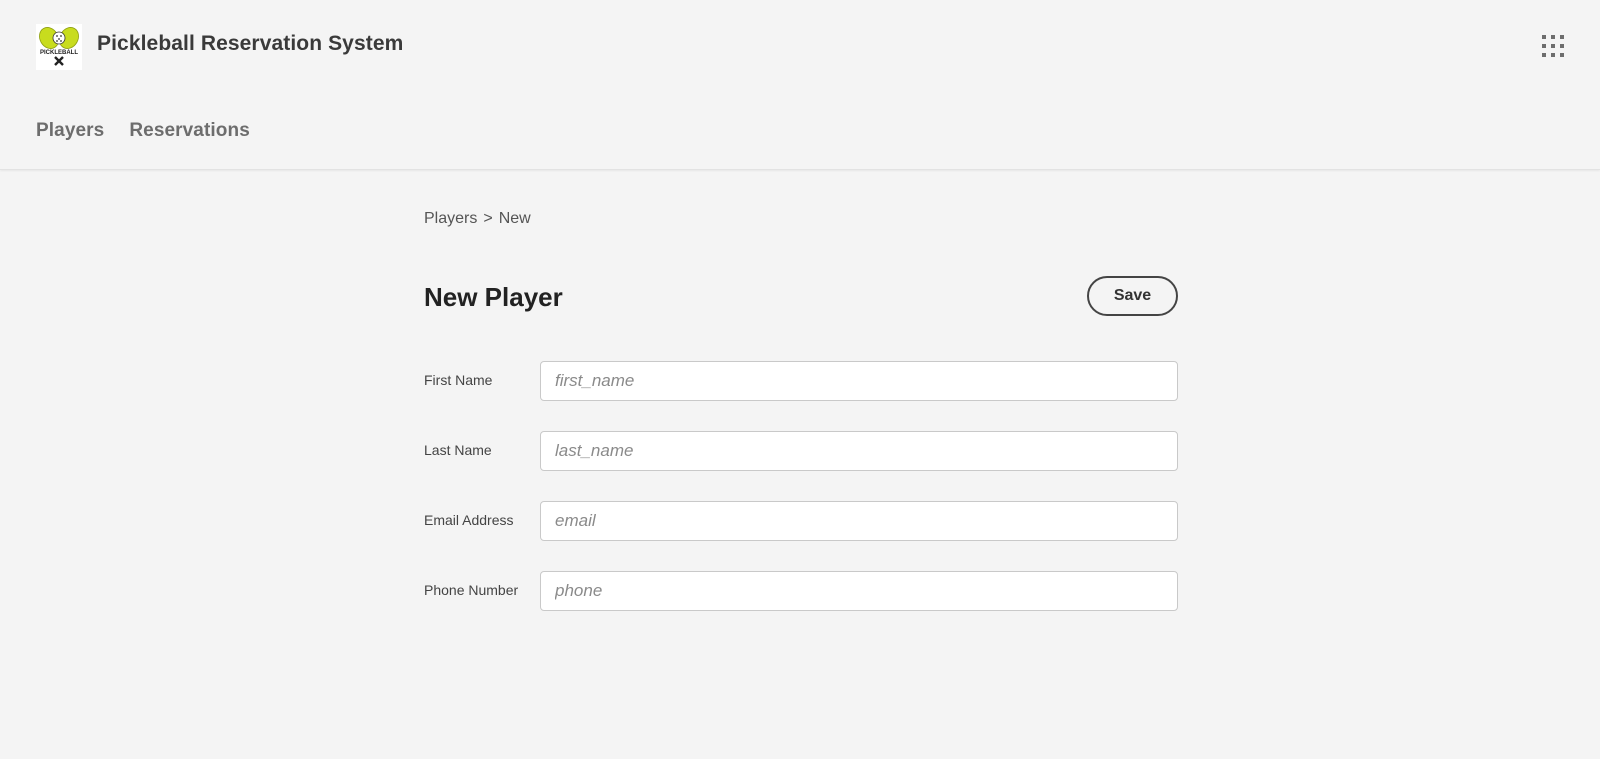 The height and width of the screenshot is (759, 1600). Describe the element at coordinates (250, 43) in the screenshot. I see `app-title: Pickleball Reservation System` at that location.